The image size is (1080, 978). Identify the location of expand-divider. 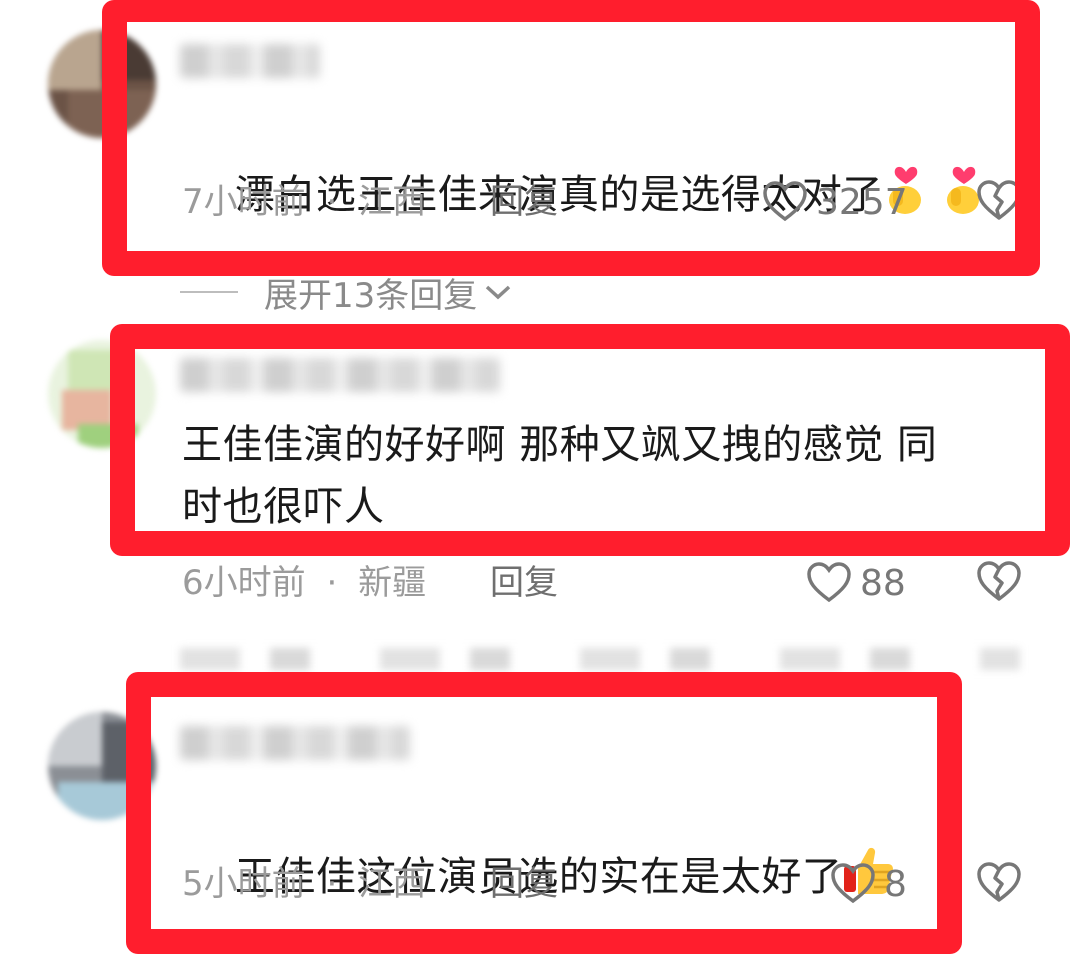
(209, 292).